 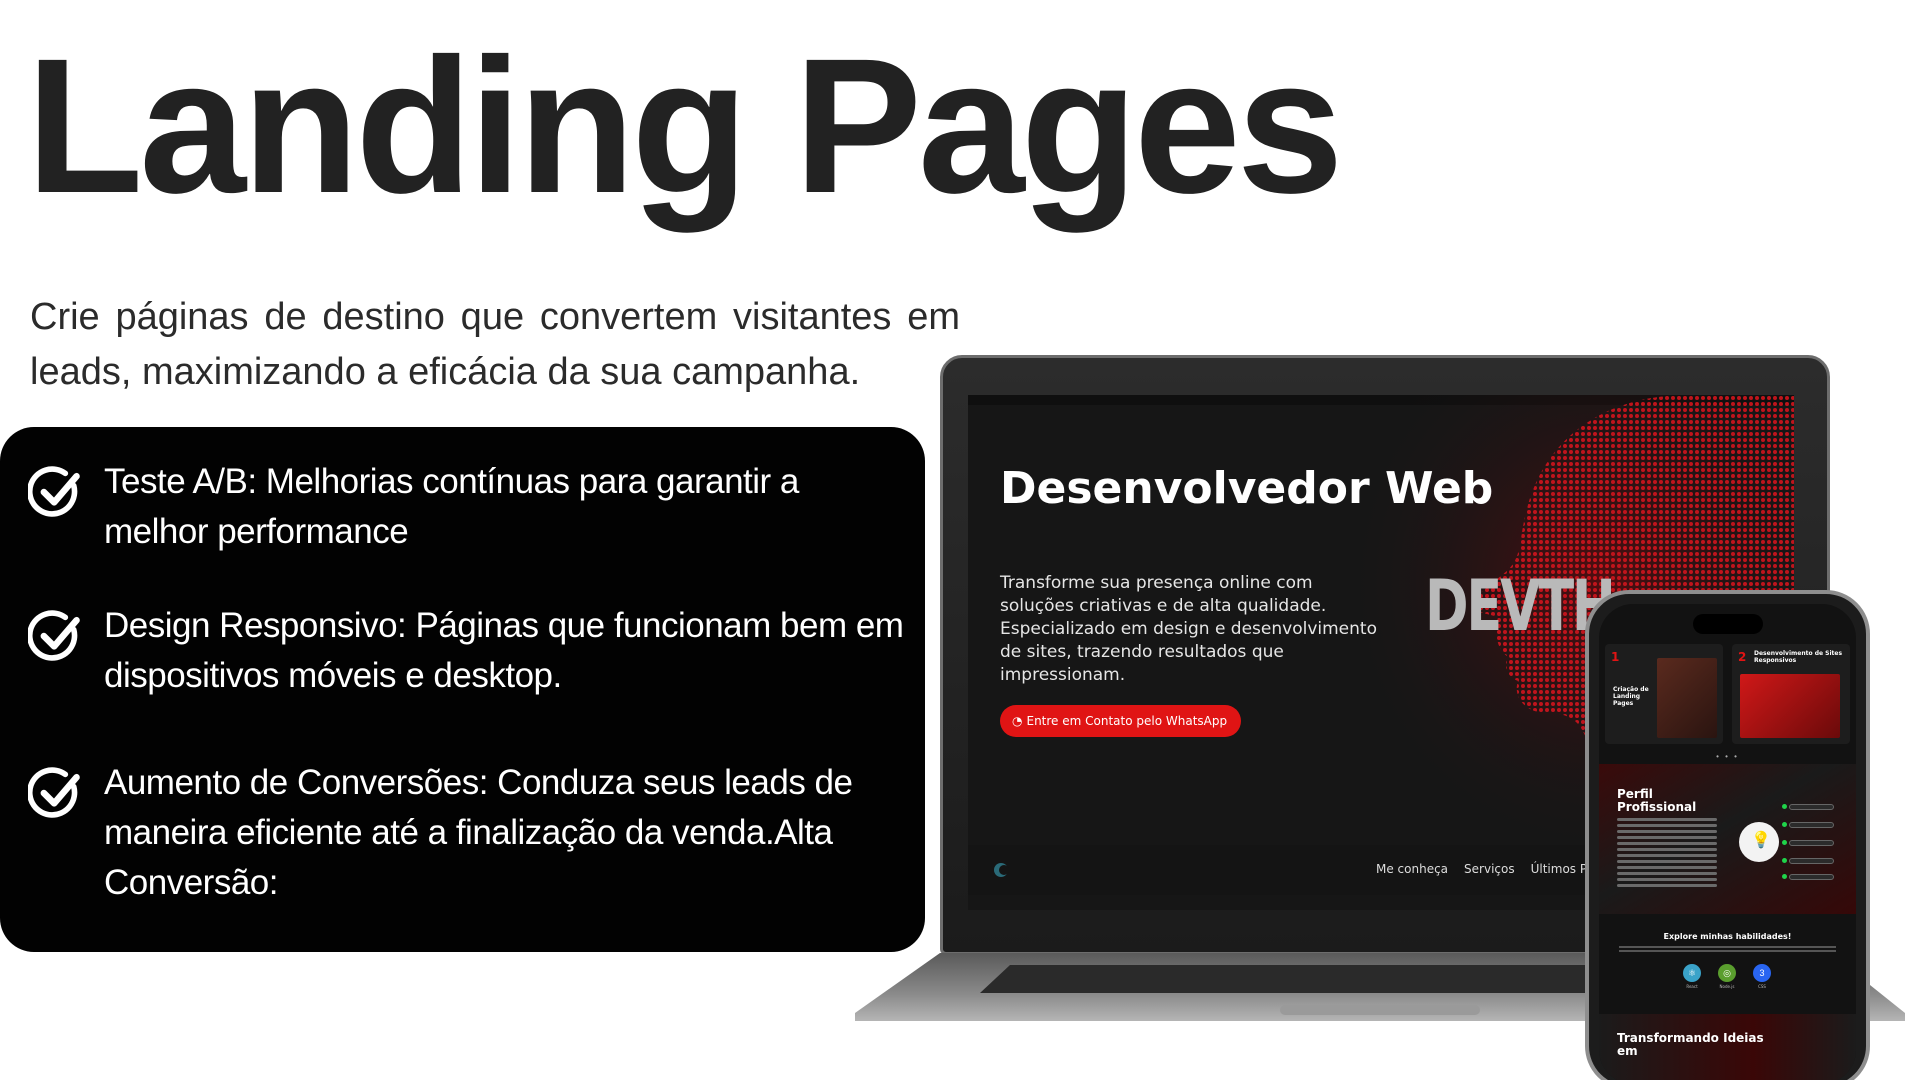 I want to click on skills-subtitle-lines, so click(x=1727, y=950).